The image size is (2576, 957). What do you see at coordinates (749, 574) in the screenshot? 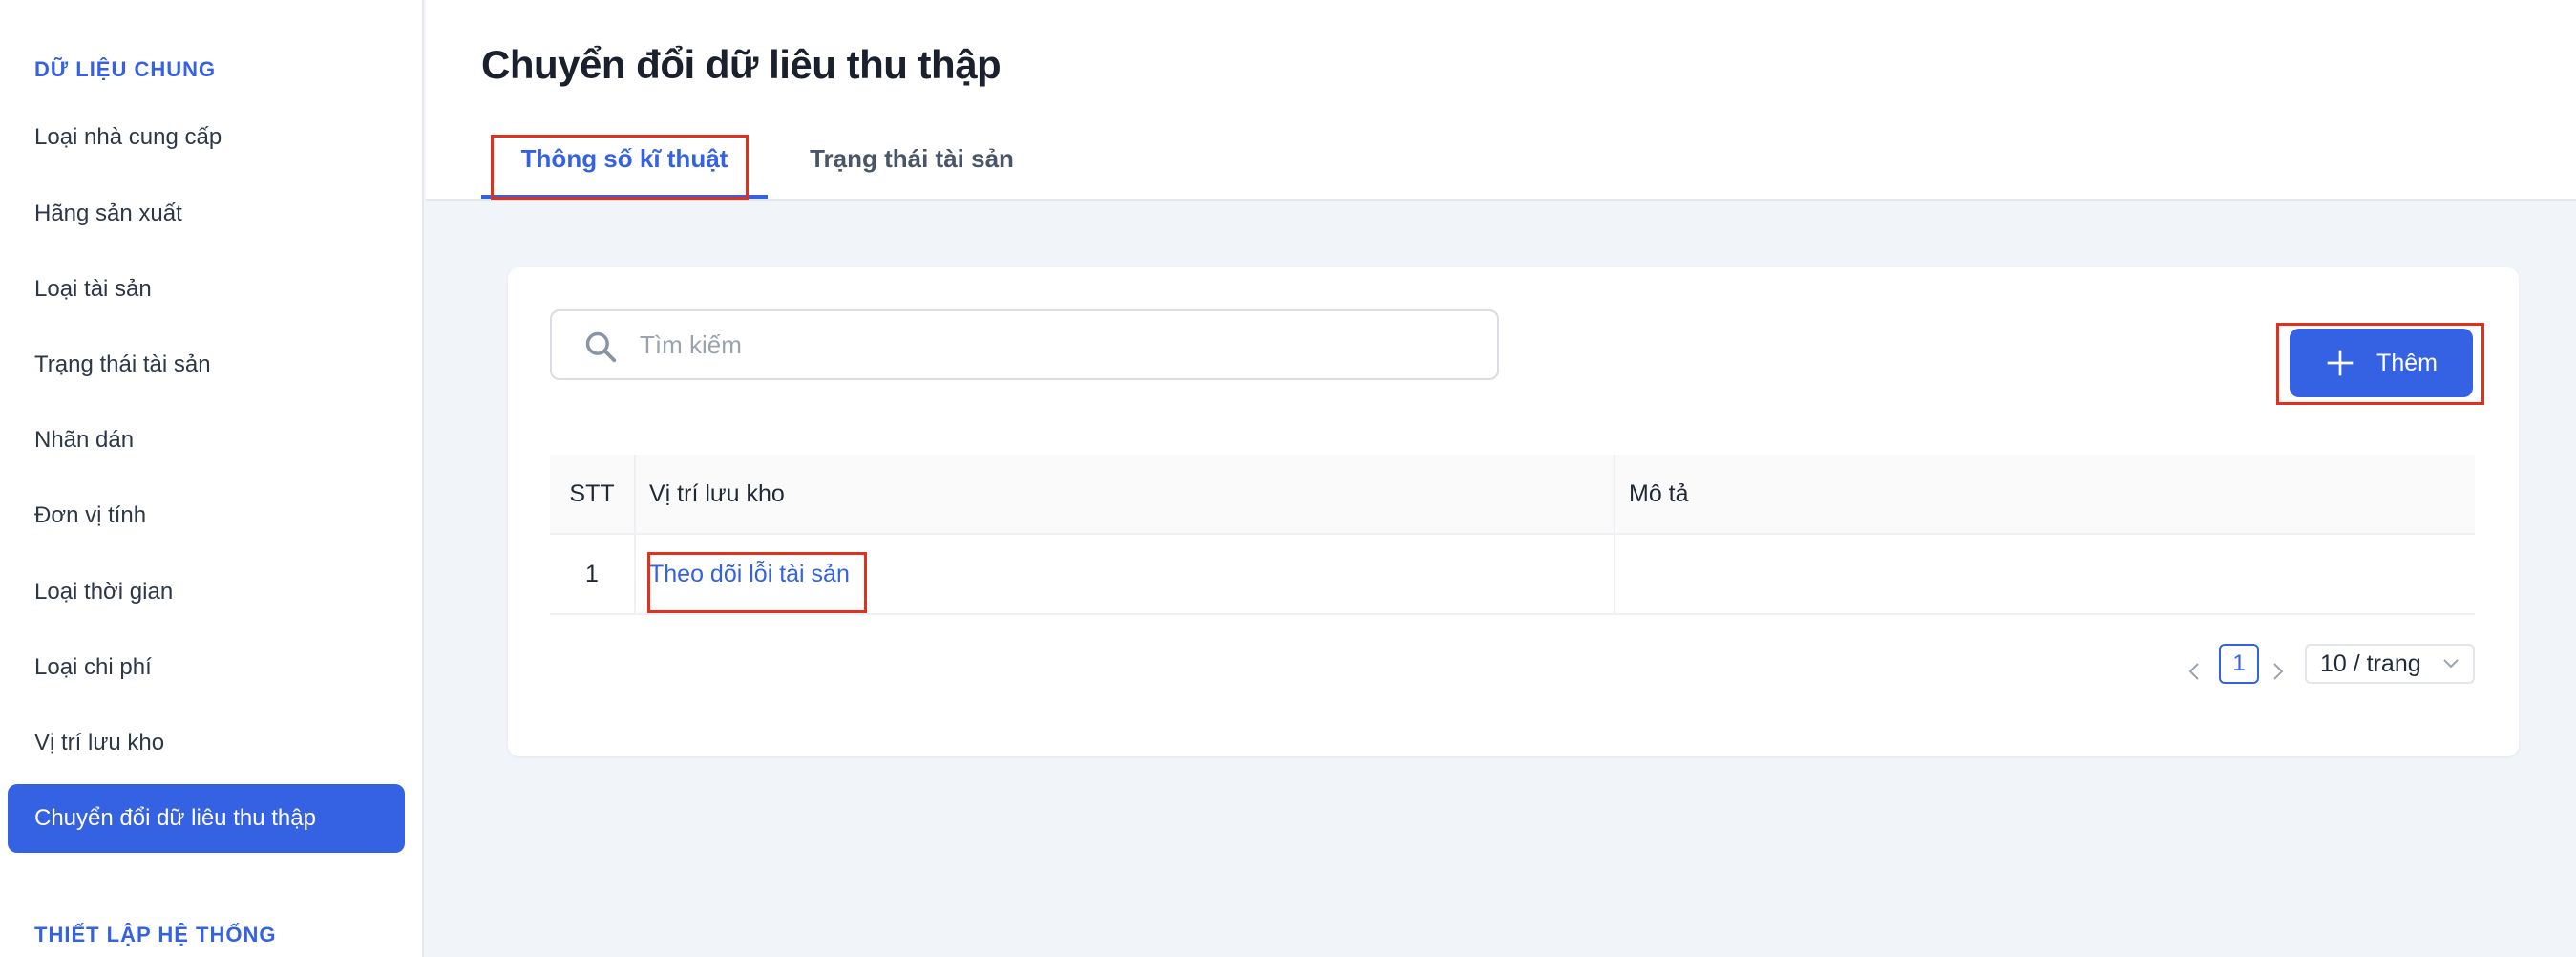
I see `location-link: Theo dõi lỗi tài sản` at bounding box center [749, 574].